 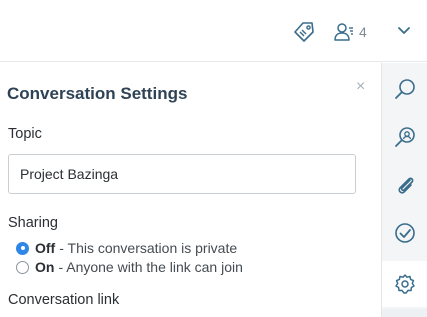 I want to click on conversation-link-label: Conversation link, so click(x=64, y=300).